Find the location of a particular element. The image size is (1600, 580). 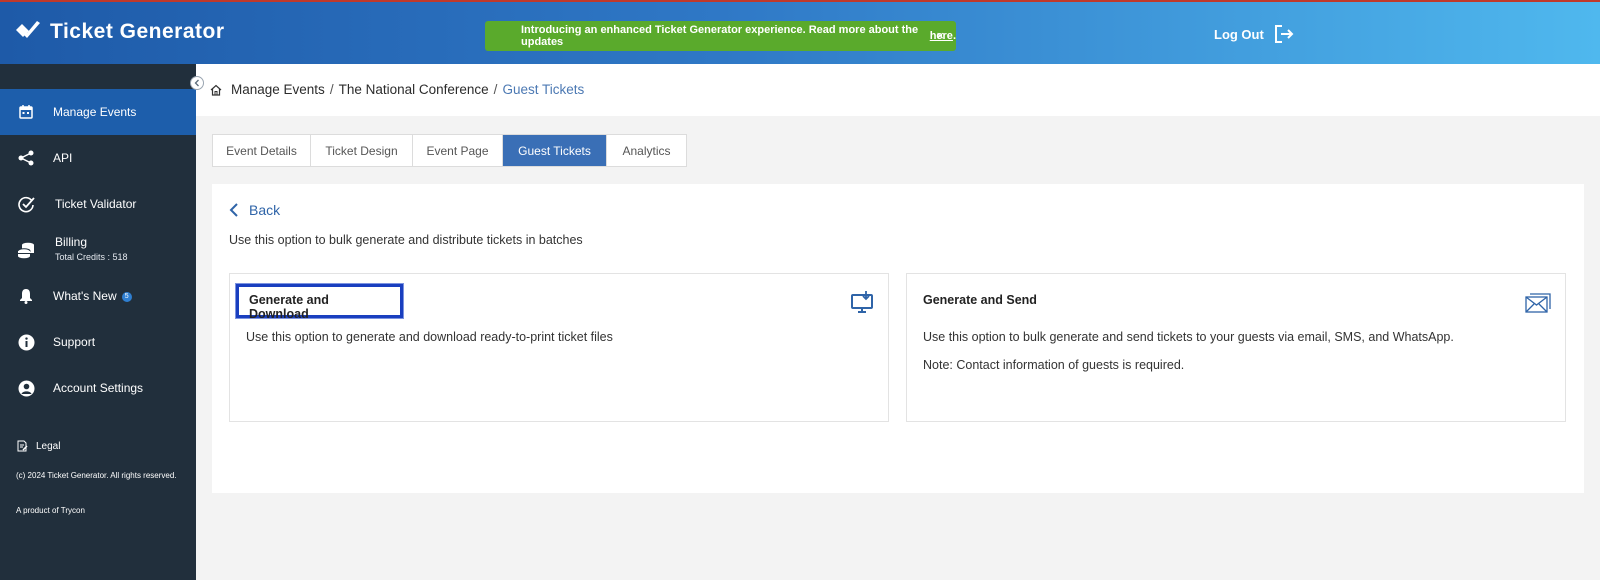

back-label: Back is located at coordinates (265, 210).